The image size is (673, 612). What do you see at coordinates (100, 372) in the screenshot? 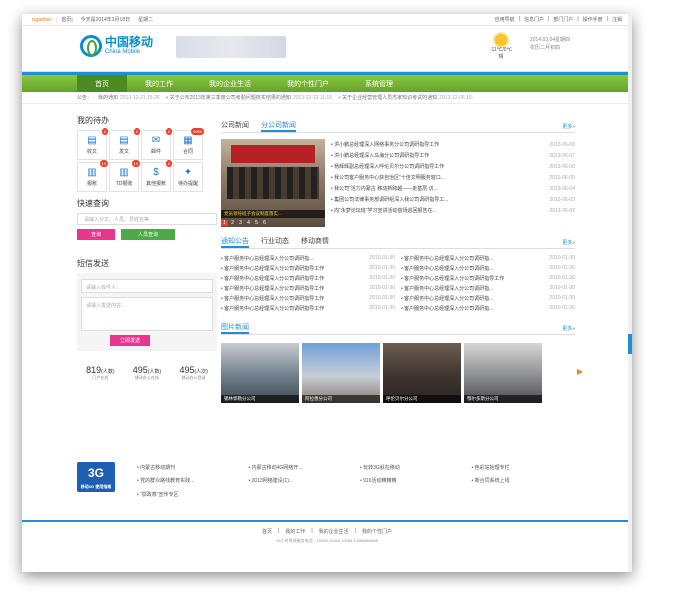
I see `stat-portal-online: 819(人数) 门户在线` at bounding box center [100, 372].